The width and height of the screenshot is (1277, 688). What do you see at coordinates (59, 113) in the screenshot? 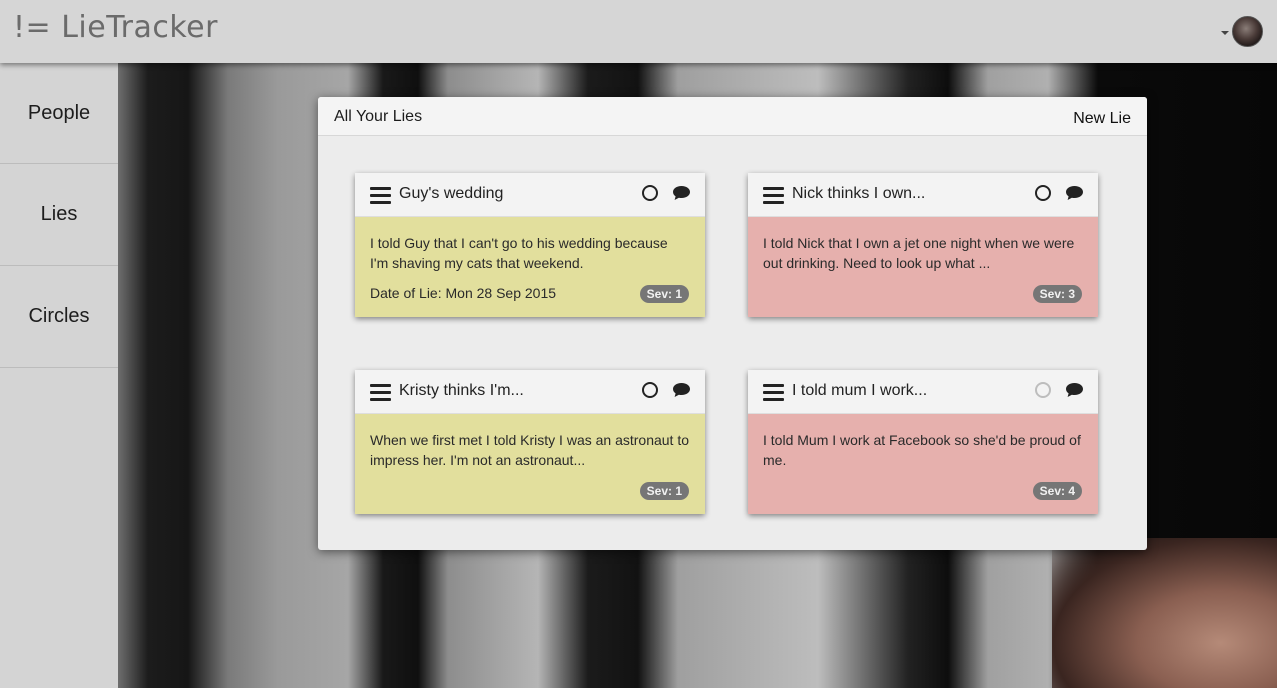
I see `sidebar-item-people: People` at bounding box center [59, 113].